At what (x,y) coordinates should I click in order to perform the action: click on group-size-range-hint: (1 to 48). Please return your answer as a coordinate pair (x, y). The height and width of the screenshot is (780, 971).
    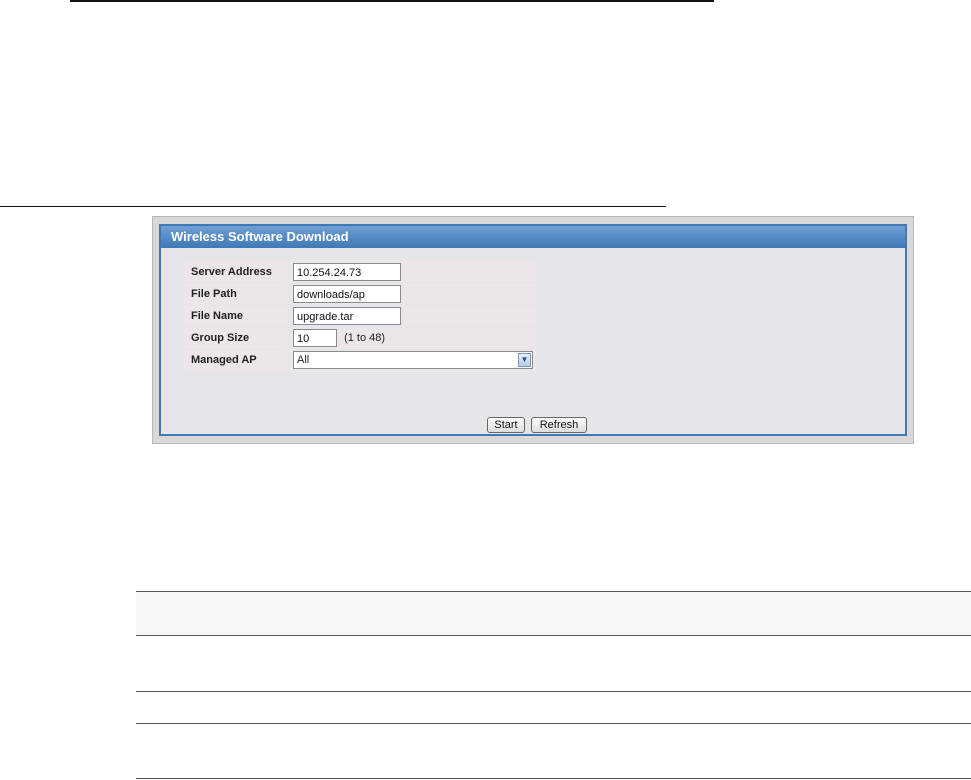
    Looking at the image, I should click on (365, 338).